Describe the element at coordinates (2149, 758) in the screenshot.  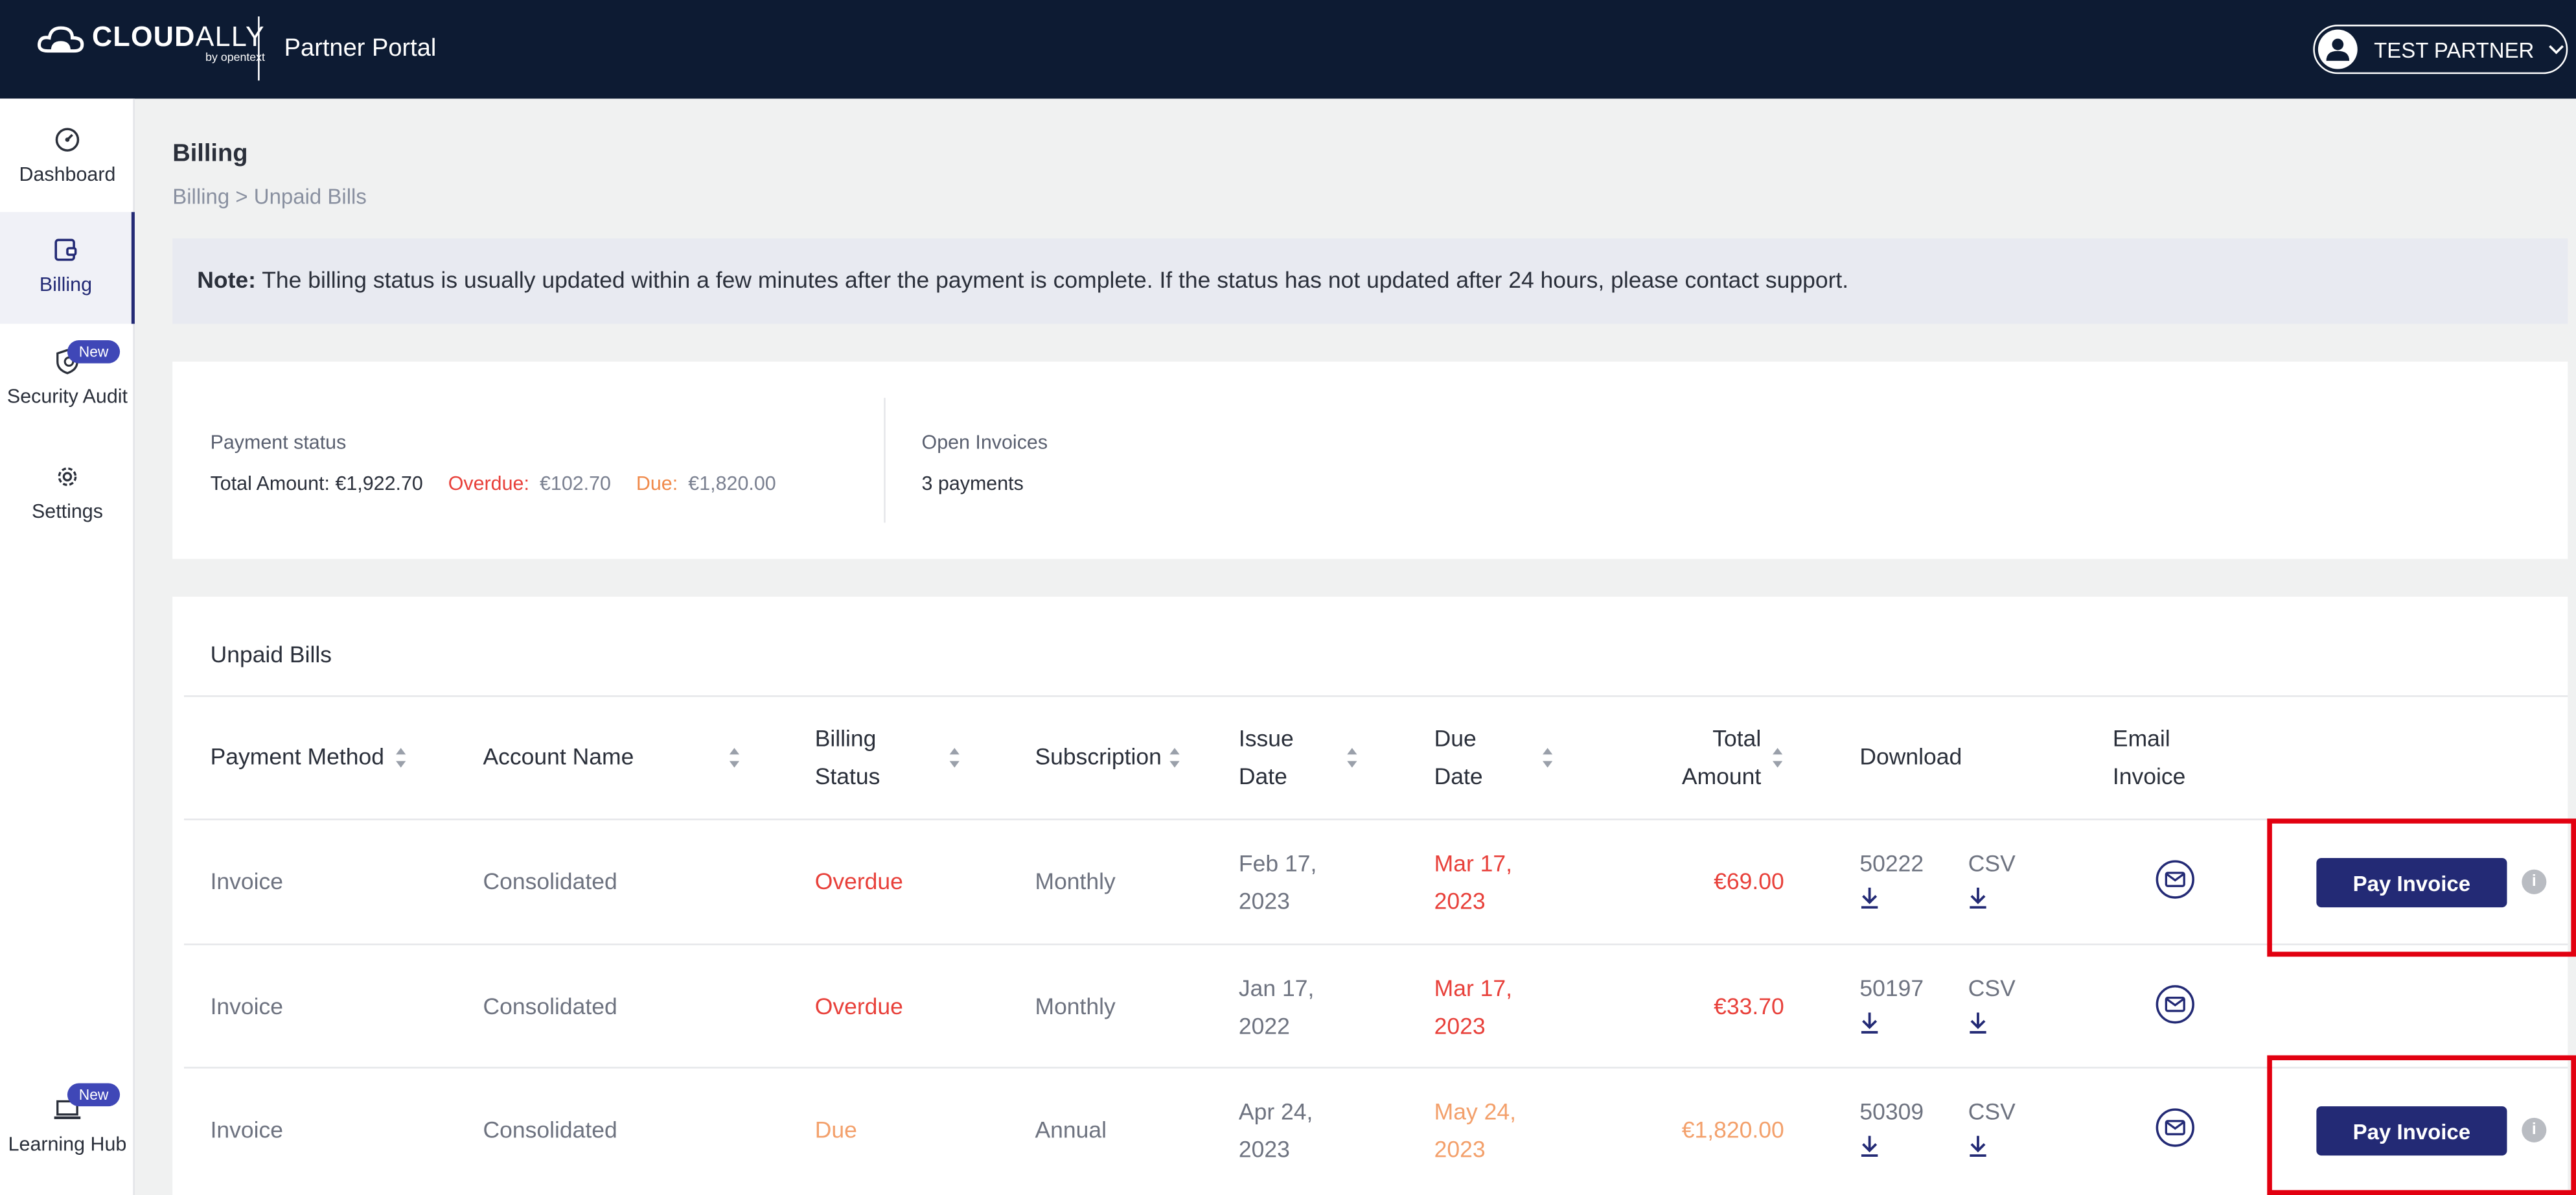
I see `column-header-email-invoice: Email Invoice` at that location.